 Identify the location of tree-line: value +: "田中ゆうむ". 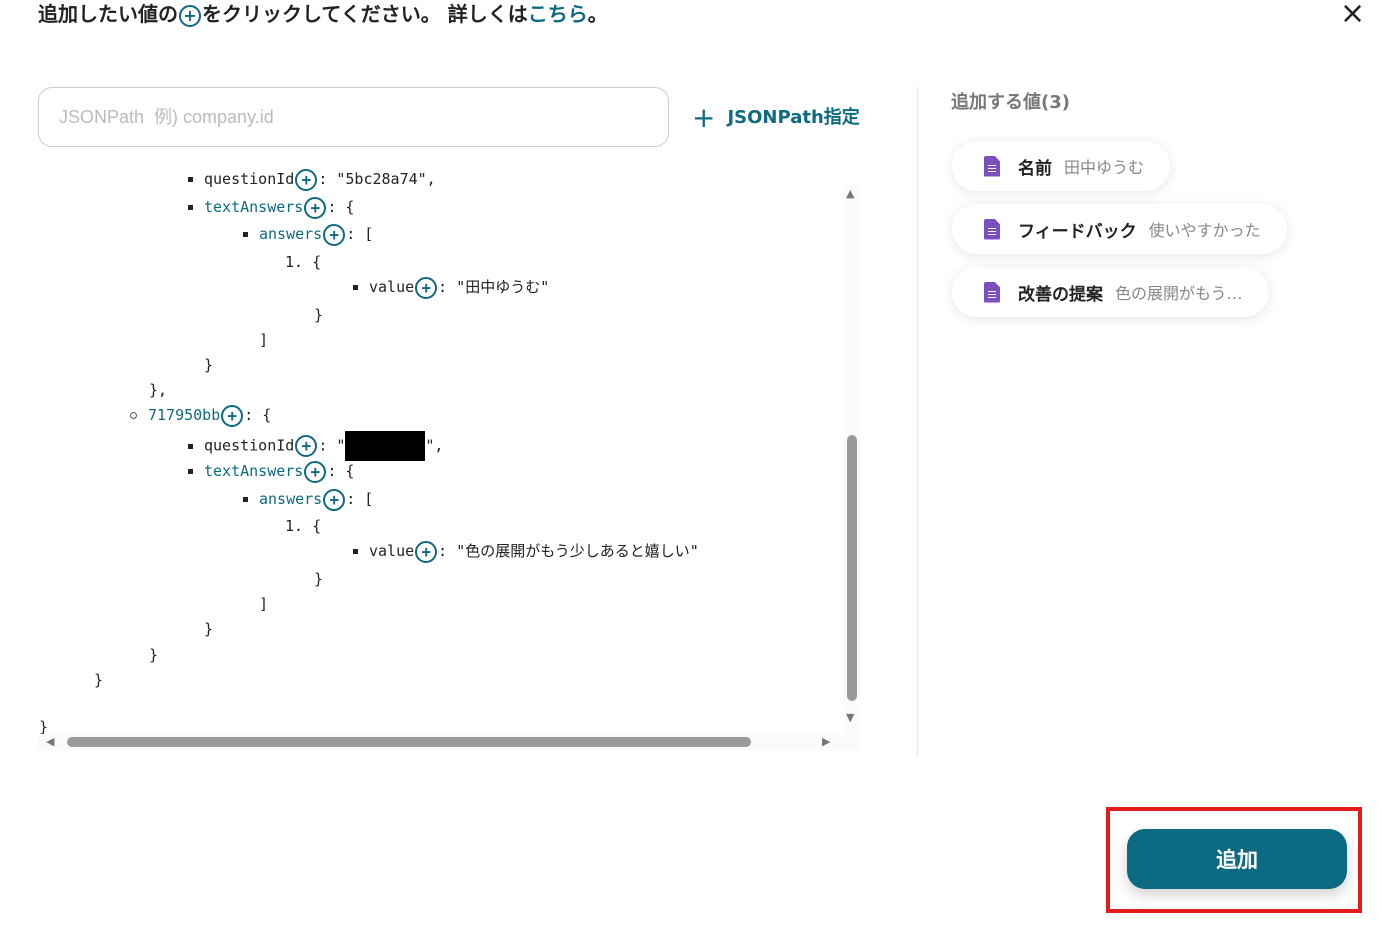
(451, 287).